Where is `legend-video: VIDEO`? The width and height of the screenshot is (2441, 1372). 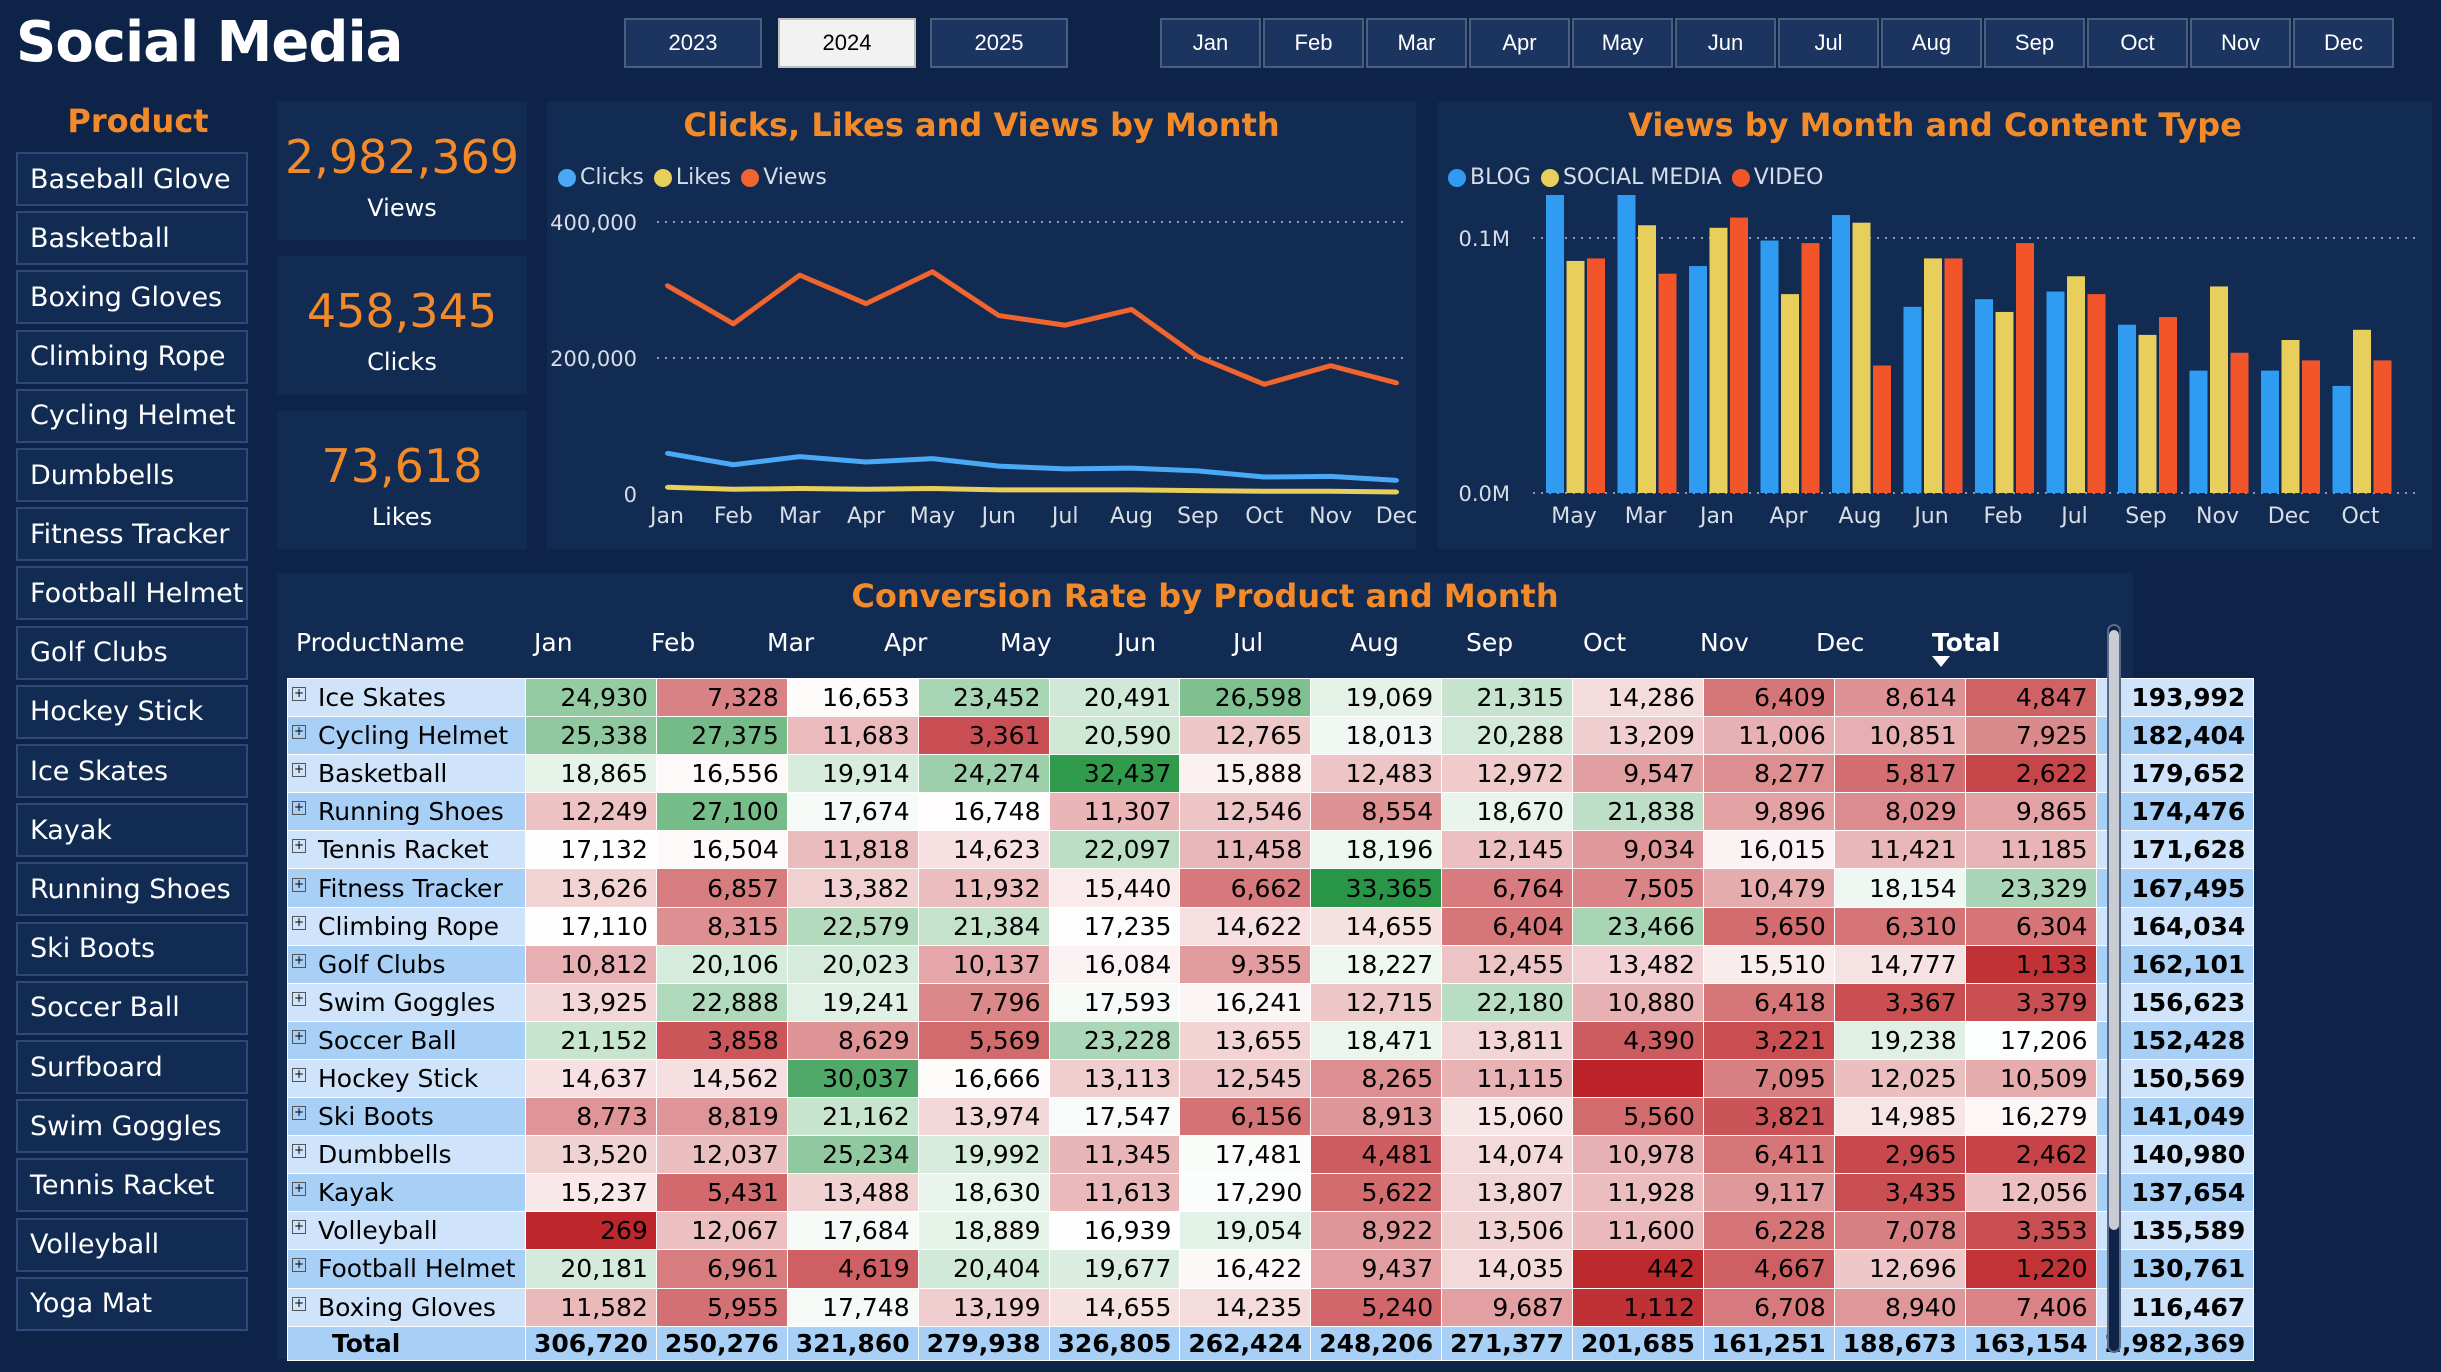
legend-video: VIDEO is located at coordinates (1777, 177).